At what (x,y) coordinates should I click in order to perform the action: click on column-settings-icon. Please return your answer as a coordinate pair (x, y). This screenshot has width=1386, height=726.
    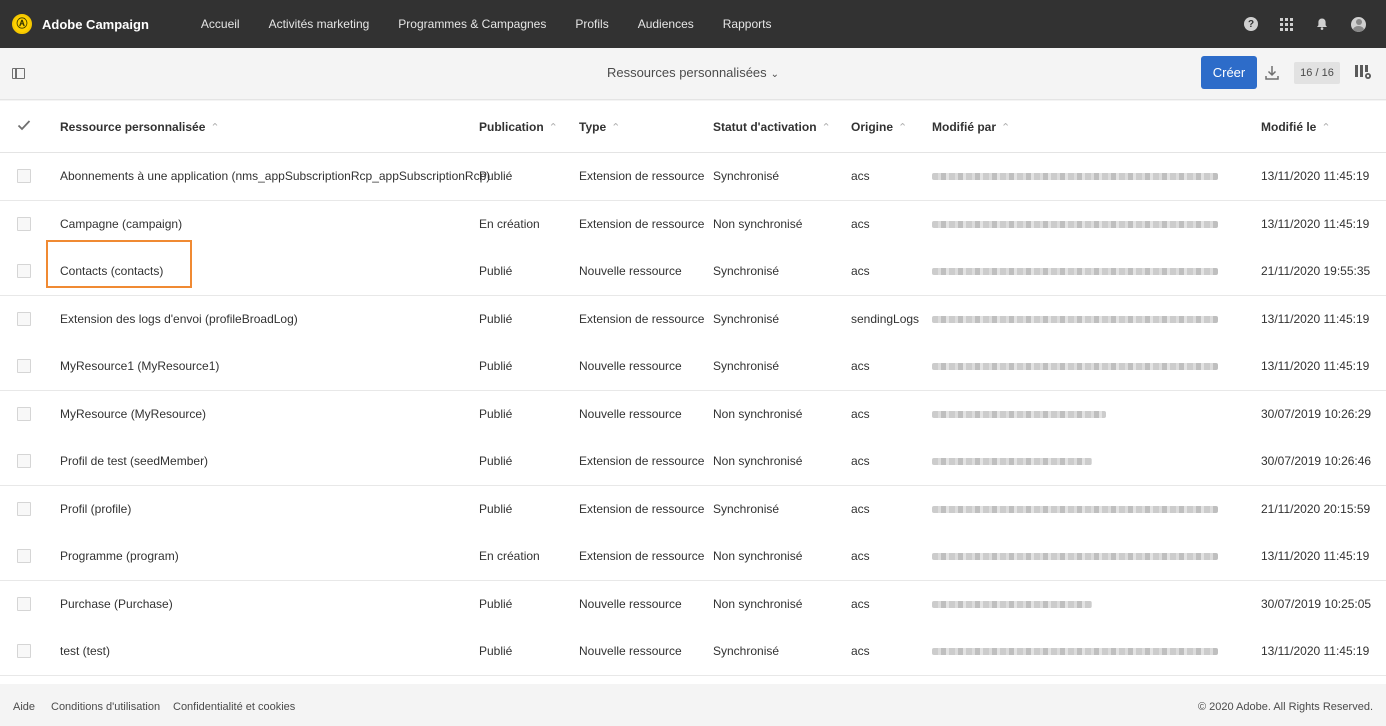
    Looking at the image, I should click on (1363, 72).